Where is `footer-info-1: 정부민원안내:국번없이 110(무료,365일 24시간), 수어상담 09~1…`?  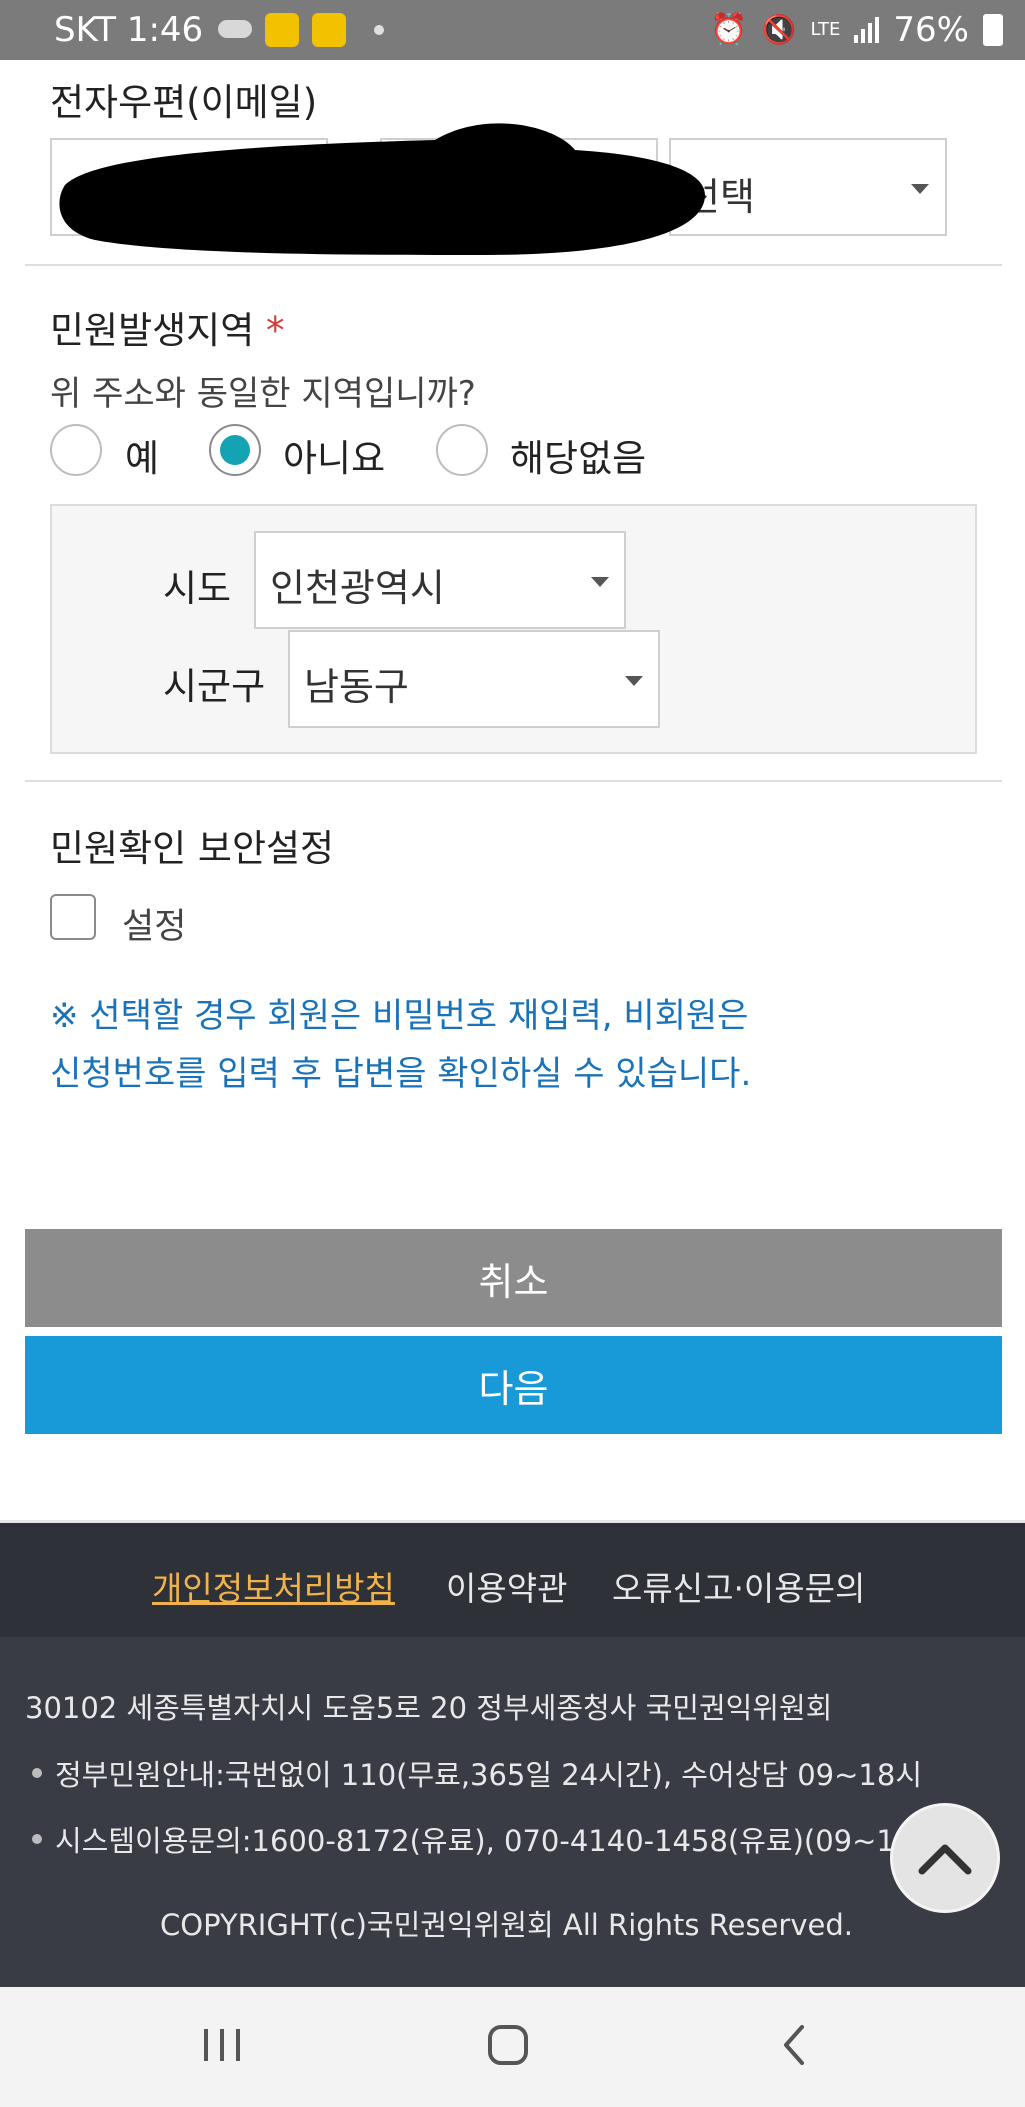 footer-info-1: 정부민원안내:국번없이 110(무료,365일 24시간), 수어상담 09~1… is located at coordinates (489, 1775).